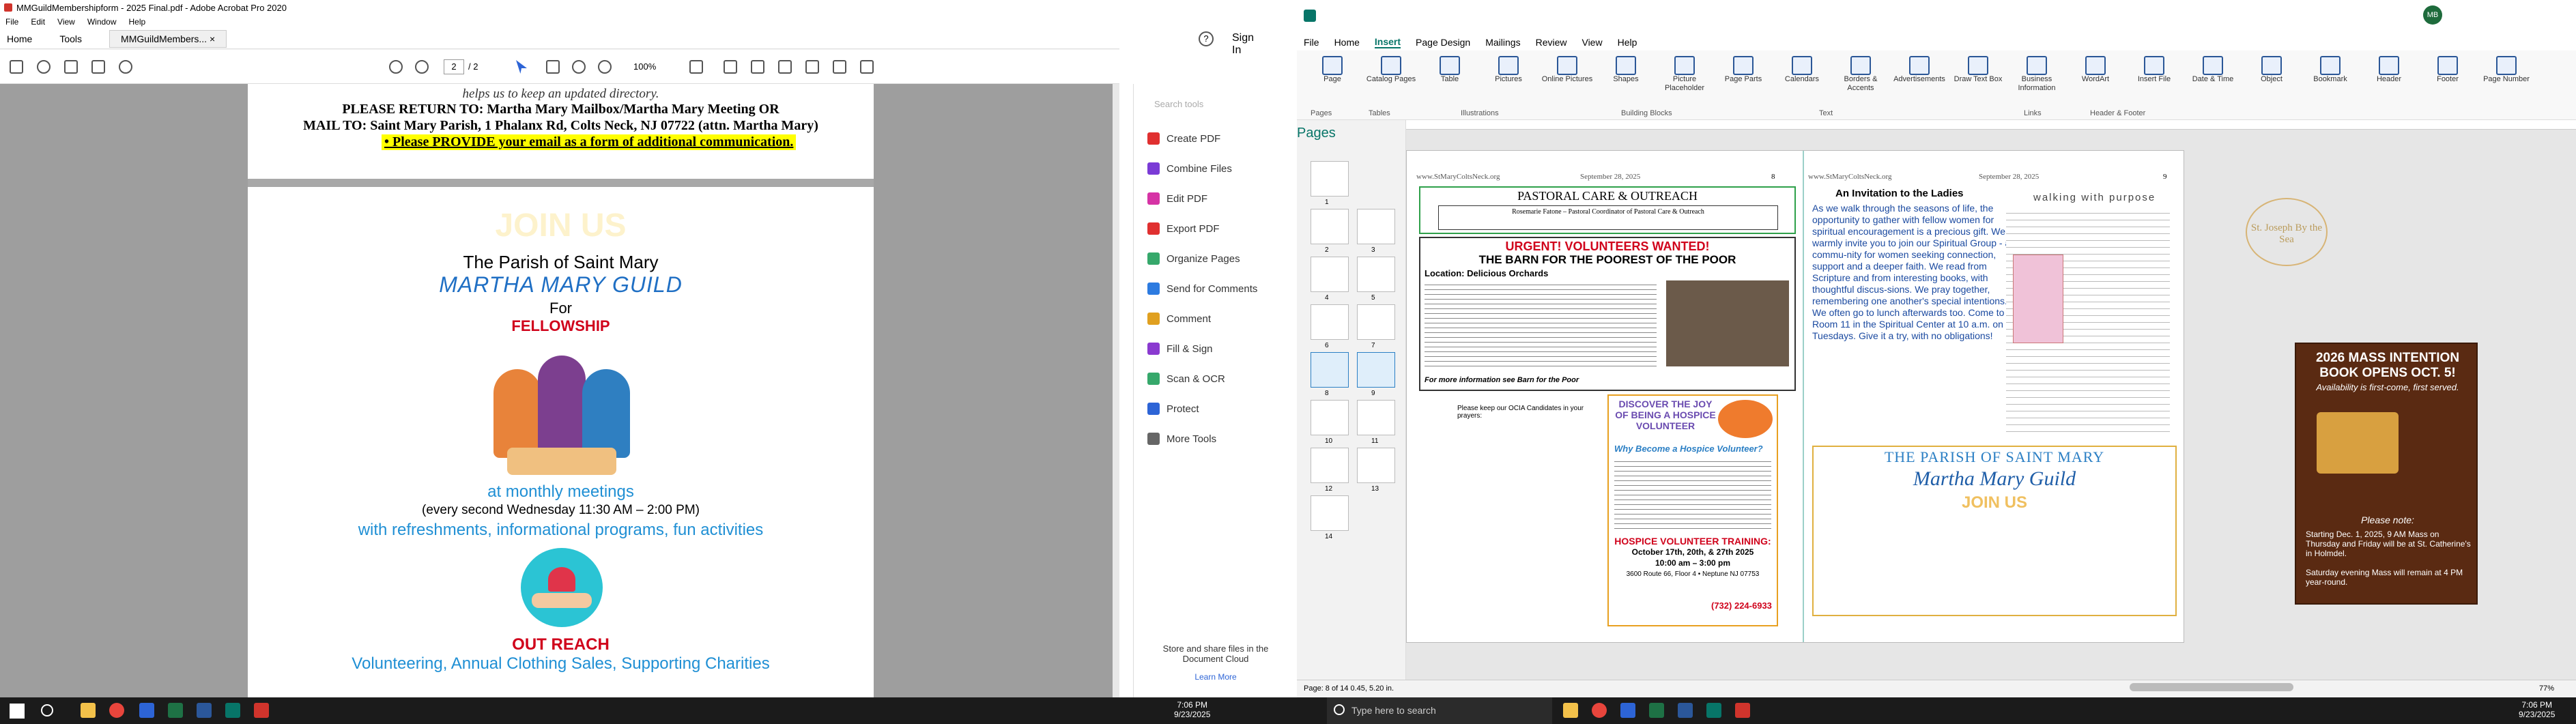  Describe the element at coordinates (422, 67) in the screenshot. I see `next-page-icon` at that location.